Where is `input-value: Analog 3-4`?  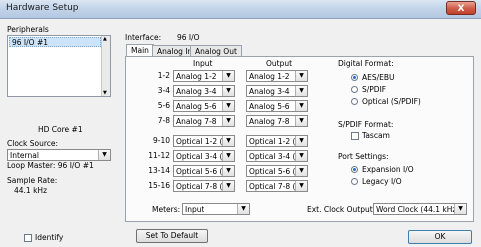
input-value: Analog 3-4 is located at coordinates (196, 91).